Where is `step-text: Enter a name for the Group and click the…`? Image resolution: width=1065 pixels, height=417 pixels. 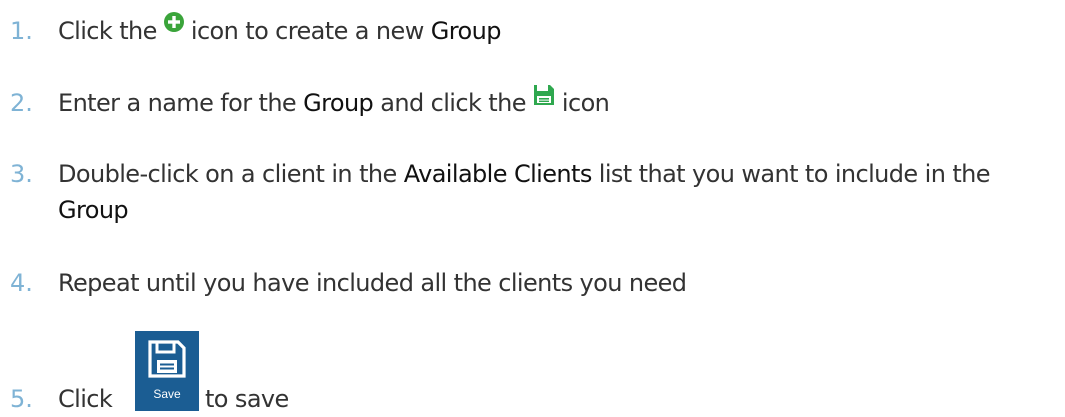
step-text: Enter a name for the Group and click the… is located at coordinates (558, 103).